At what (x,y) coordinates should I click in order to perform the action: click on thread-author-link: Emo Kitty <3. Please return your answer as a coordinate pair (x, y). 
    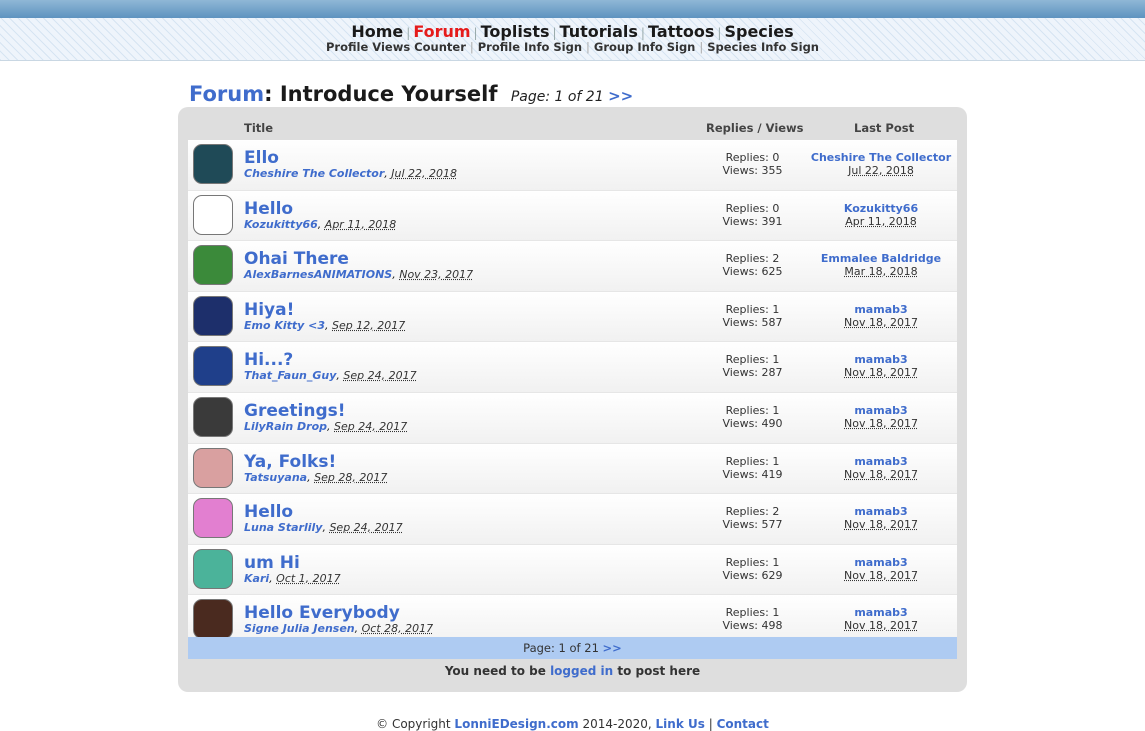
    Looking at the image, I should click on (284, 325).